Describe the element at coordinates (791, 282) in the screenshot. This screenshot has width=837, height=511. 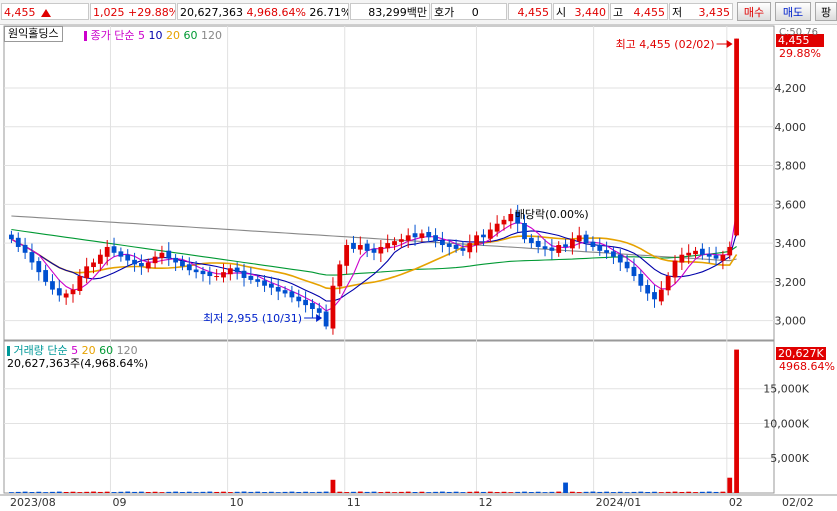
I see `price-tick-label: 3,200` at that location.